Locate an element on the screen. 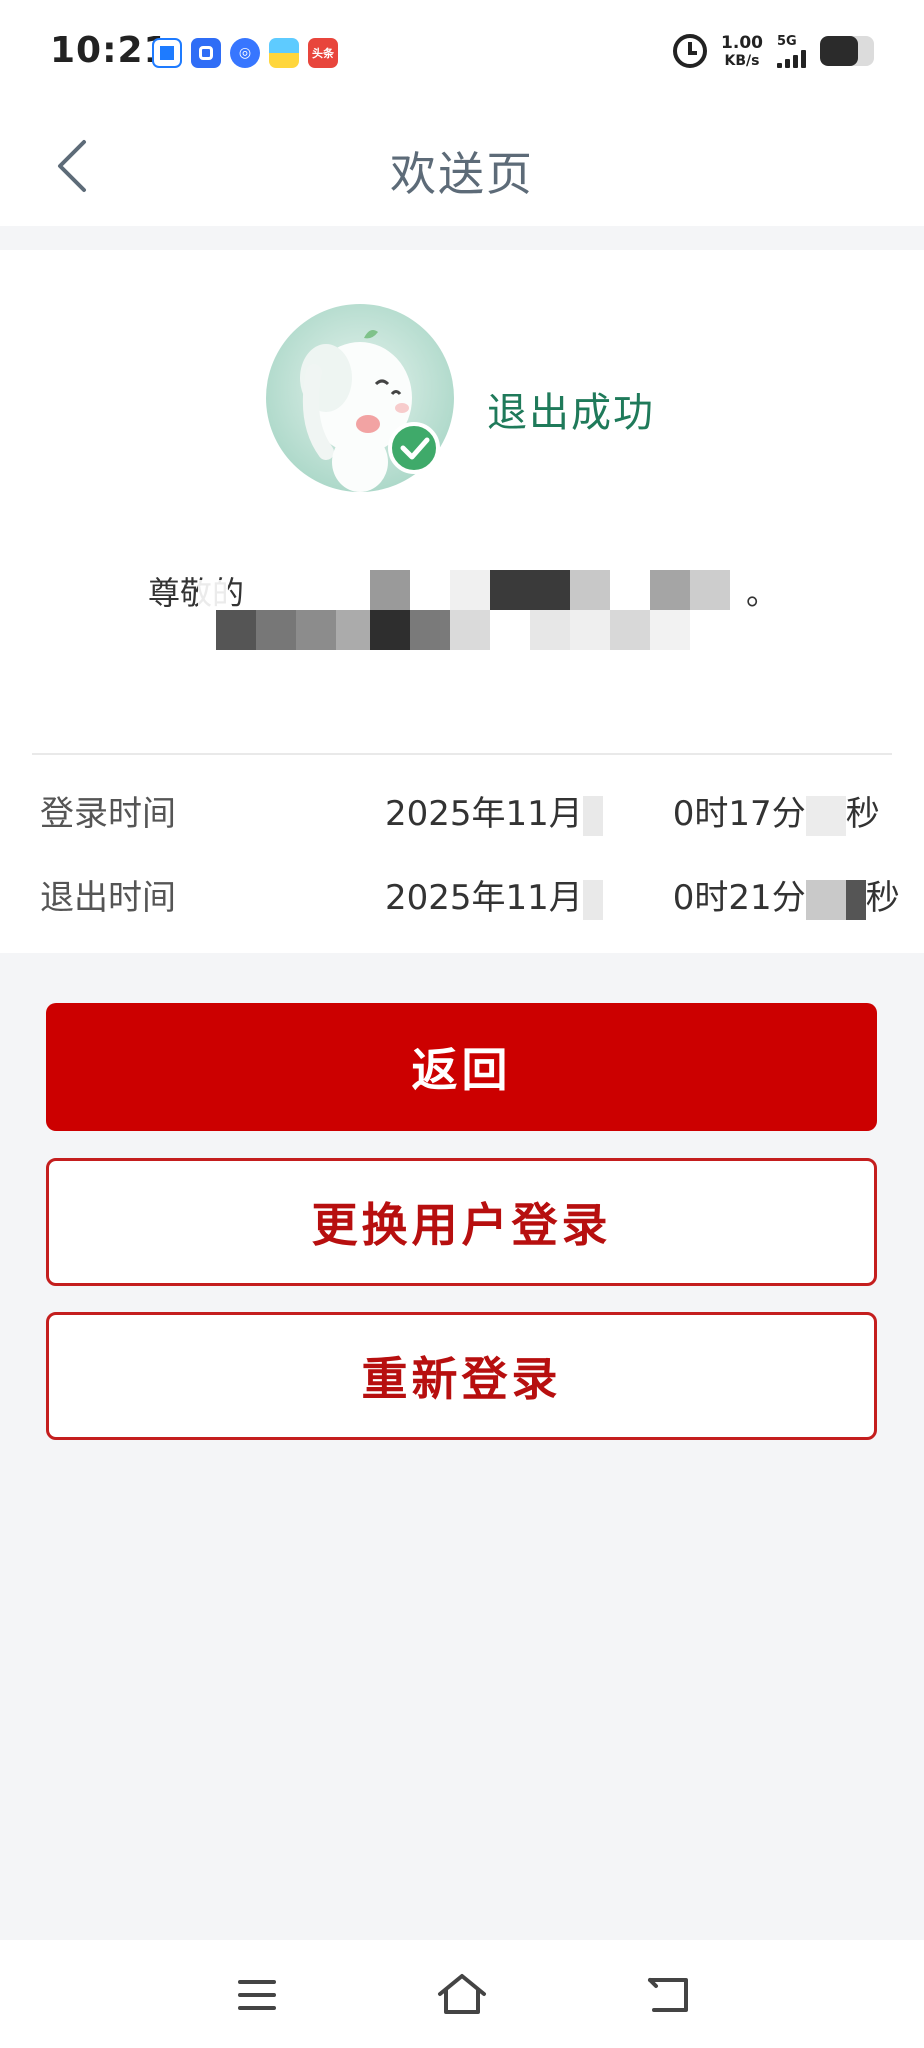  toutiao-notification-icon: 头条 is located at coordinates (323, 53).